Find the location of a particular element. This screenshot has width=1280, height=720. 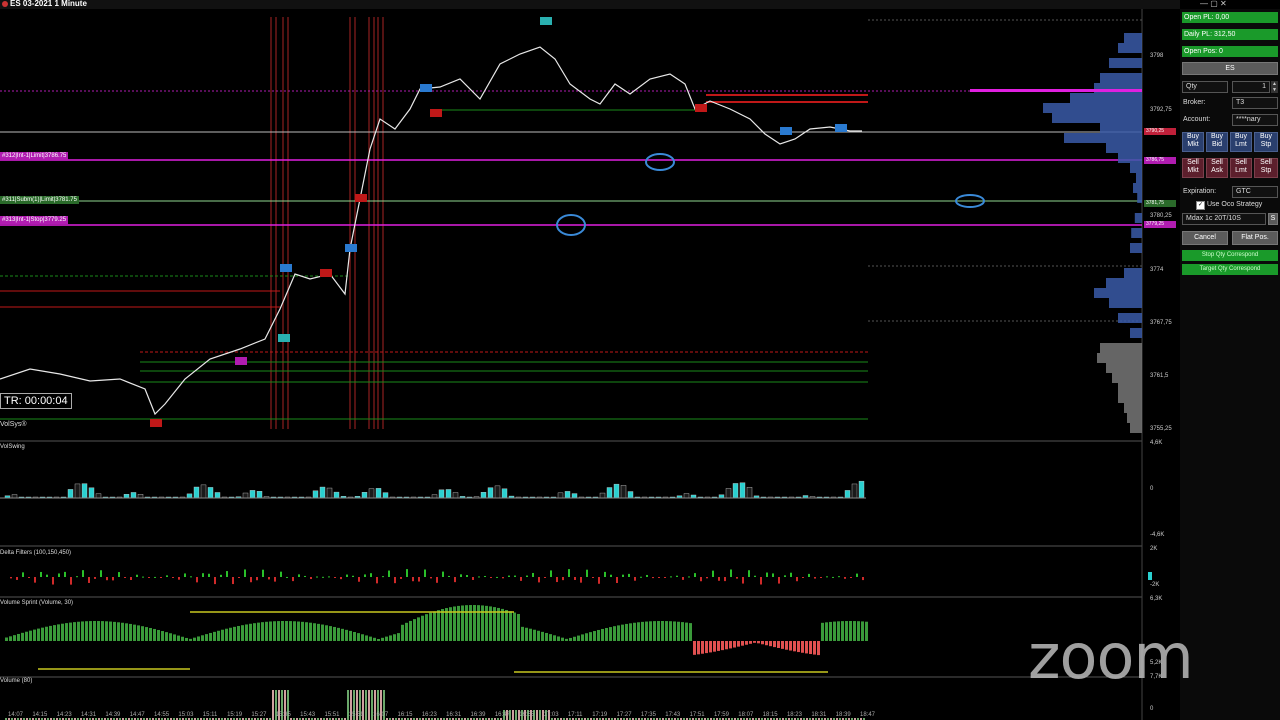

time-label: 15:19 is located at coordinates (235, 715).